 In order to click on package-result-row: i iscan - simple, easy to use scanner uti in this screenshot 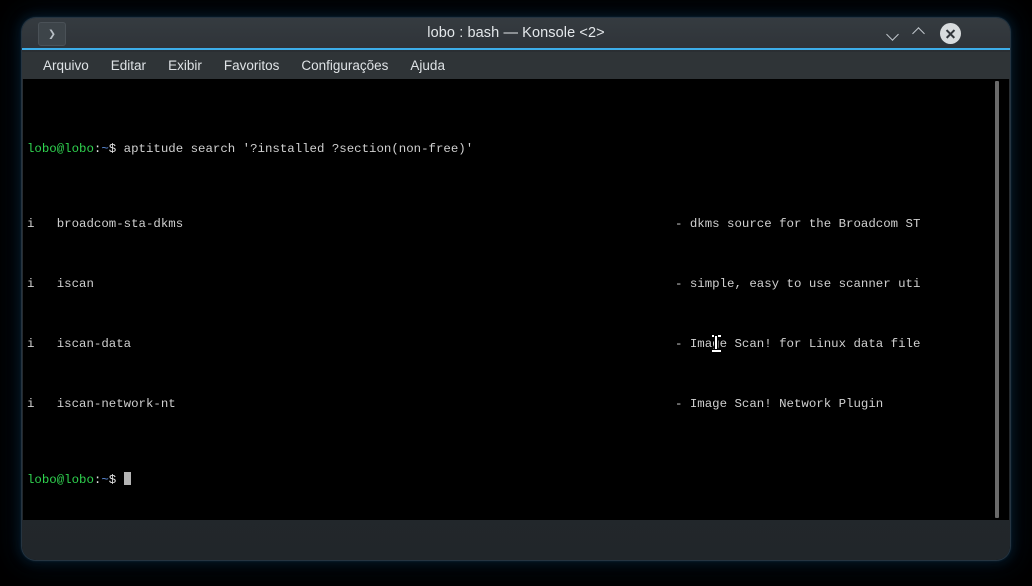, I will do `click(509, 284)`.